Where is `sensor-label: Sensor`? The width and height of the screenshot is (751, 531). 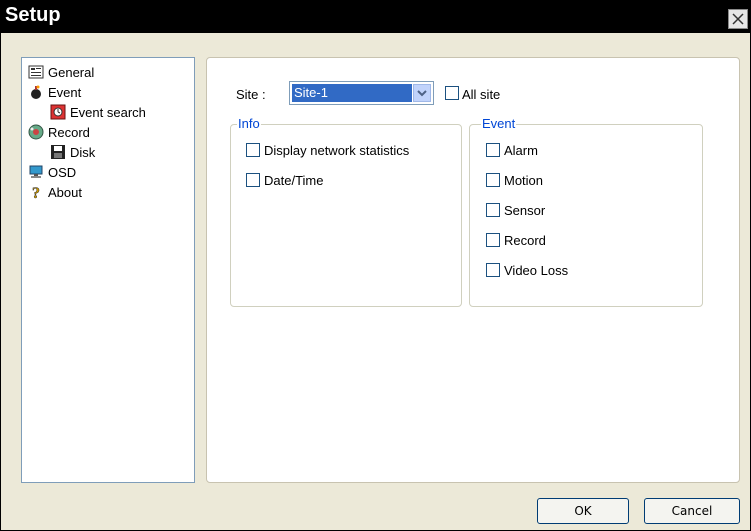
sensor-label: Sensor is located at coordinates (524, 210).